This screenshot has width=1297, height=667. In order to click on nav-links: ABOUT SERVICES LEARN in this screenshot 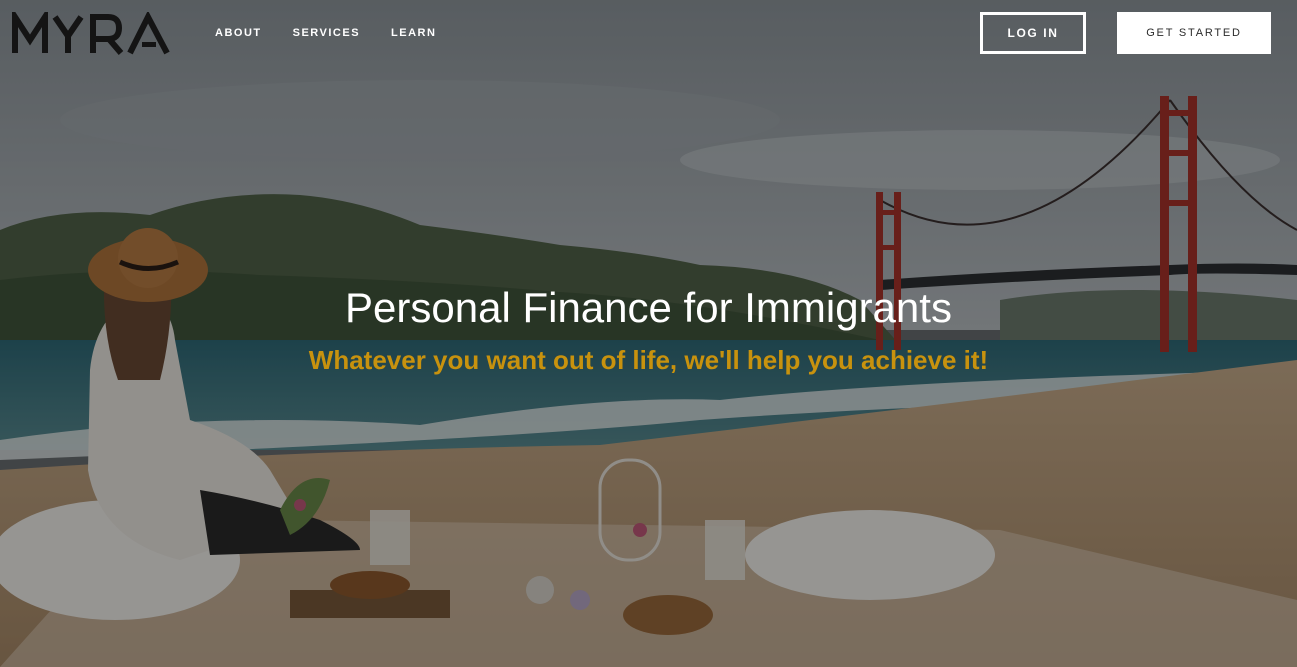, I will do `click(325, 33)`.